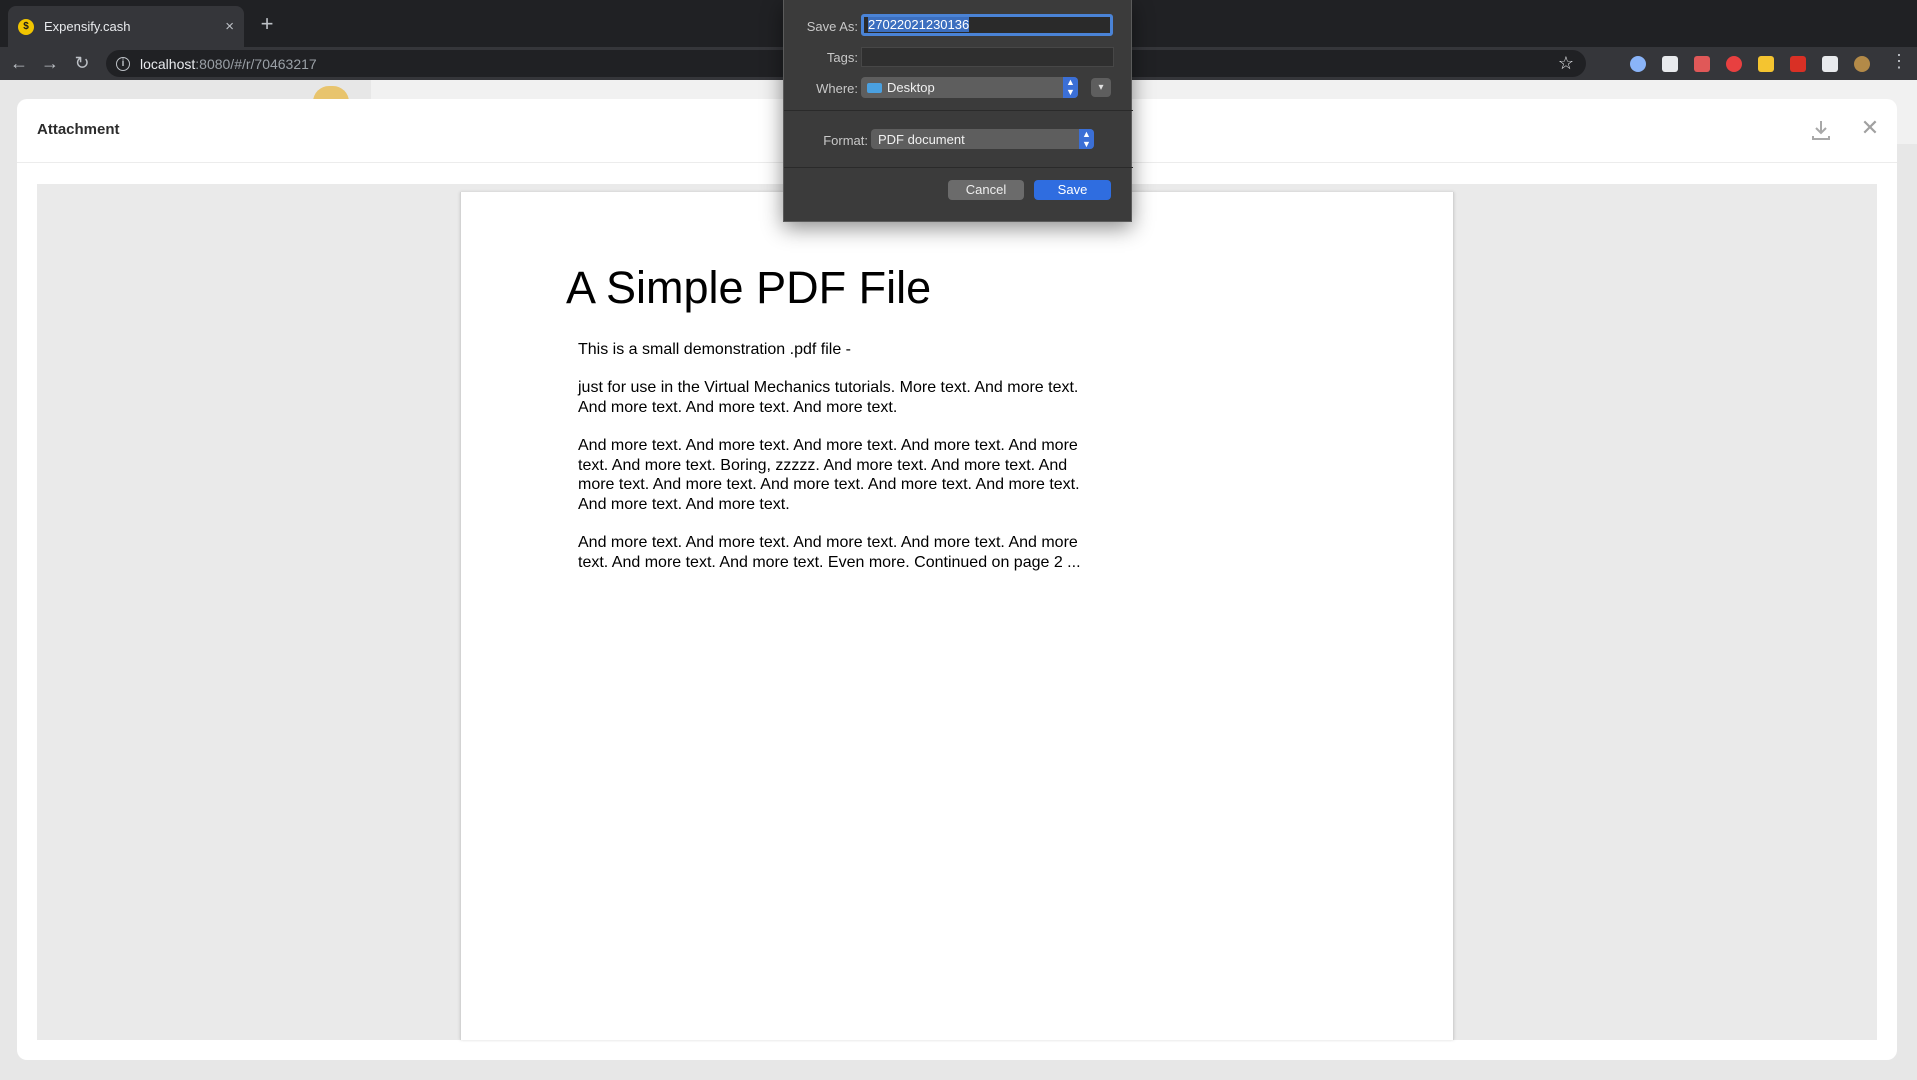 Image resolution: width=1917 pixels, height=1080 pixels. What do you see at coordinates (969, 87) in the screenshot?
I see `where-select: Desktop ▲ ▼` at bounding box center [969, 87].